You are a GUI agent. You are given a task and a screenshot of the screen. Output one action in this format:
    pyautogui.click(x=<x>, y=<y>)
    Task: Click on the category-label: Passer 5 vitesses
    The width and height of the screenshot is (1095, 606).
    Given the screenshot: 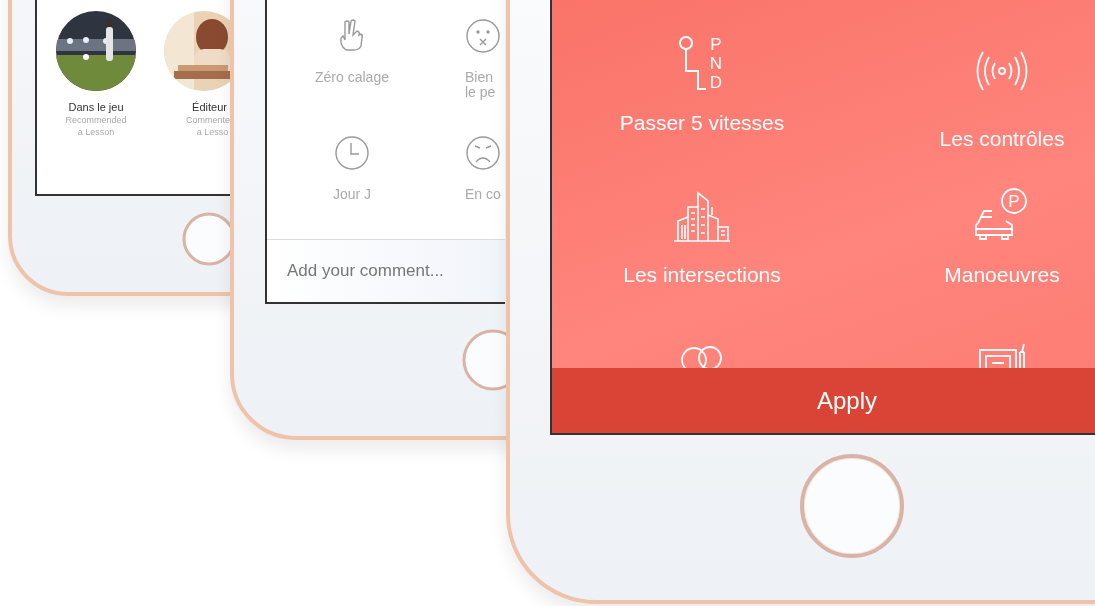 What is the action you would take?
    pyautogui.click(x=702, y=123)
    